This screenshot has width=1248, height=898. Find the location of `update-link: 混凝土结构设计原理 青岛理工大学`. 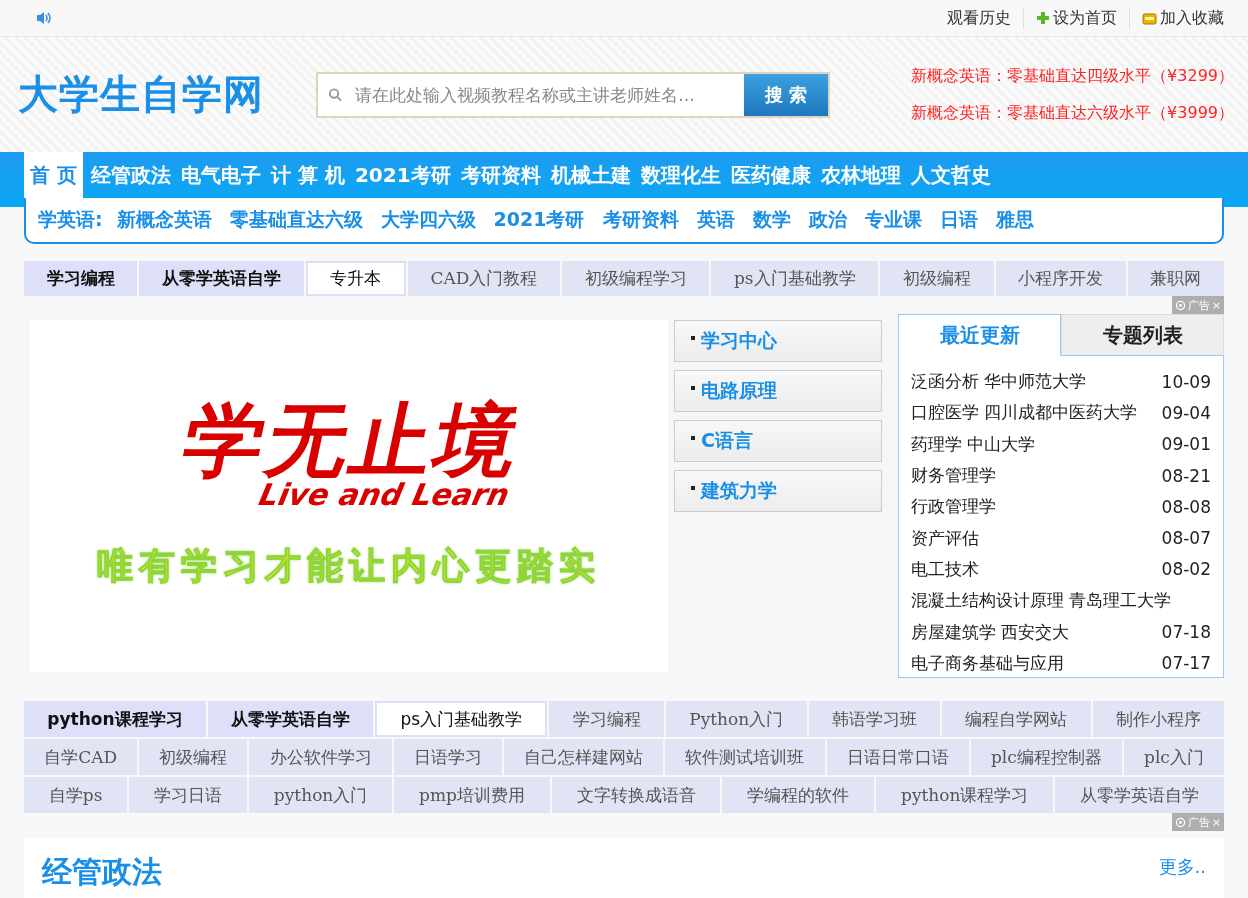

update-link: 混凝土结构设计原理 青岛理工大学 is located at coordinates (1041, 601).